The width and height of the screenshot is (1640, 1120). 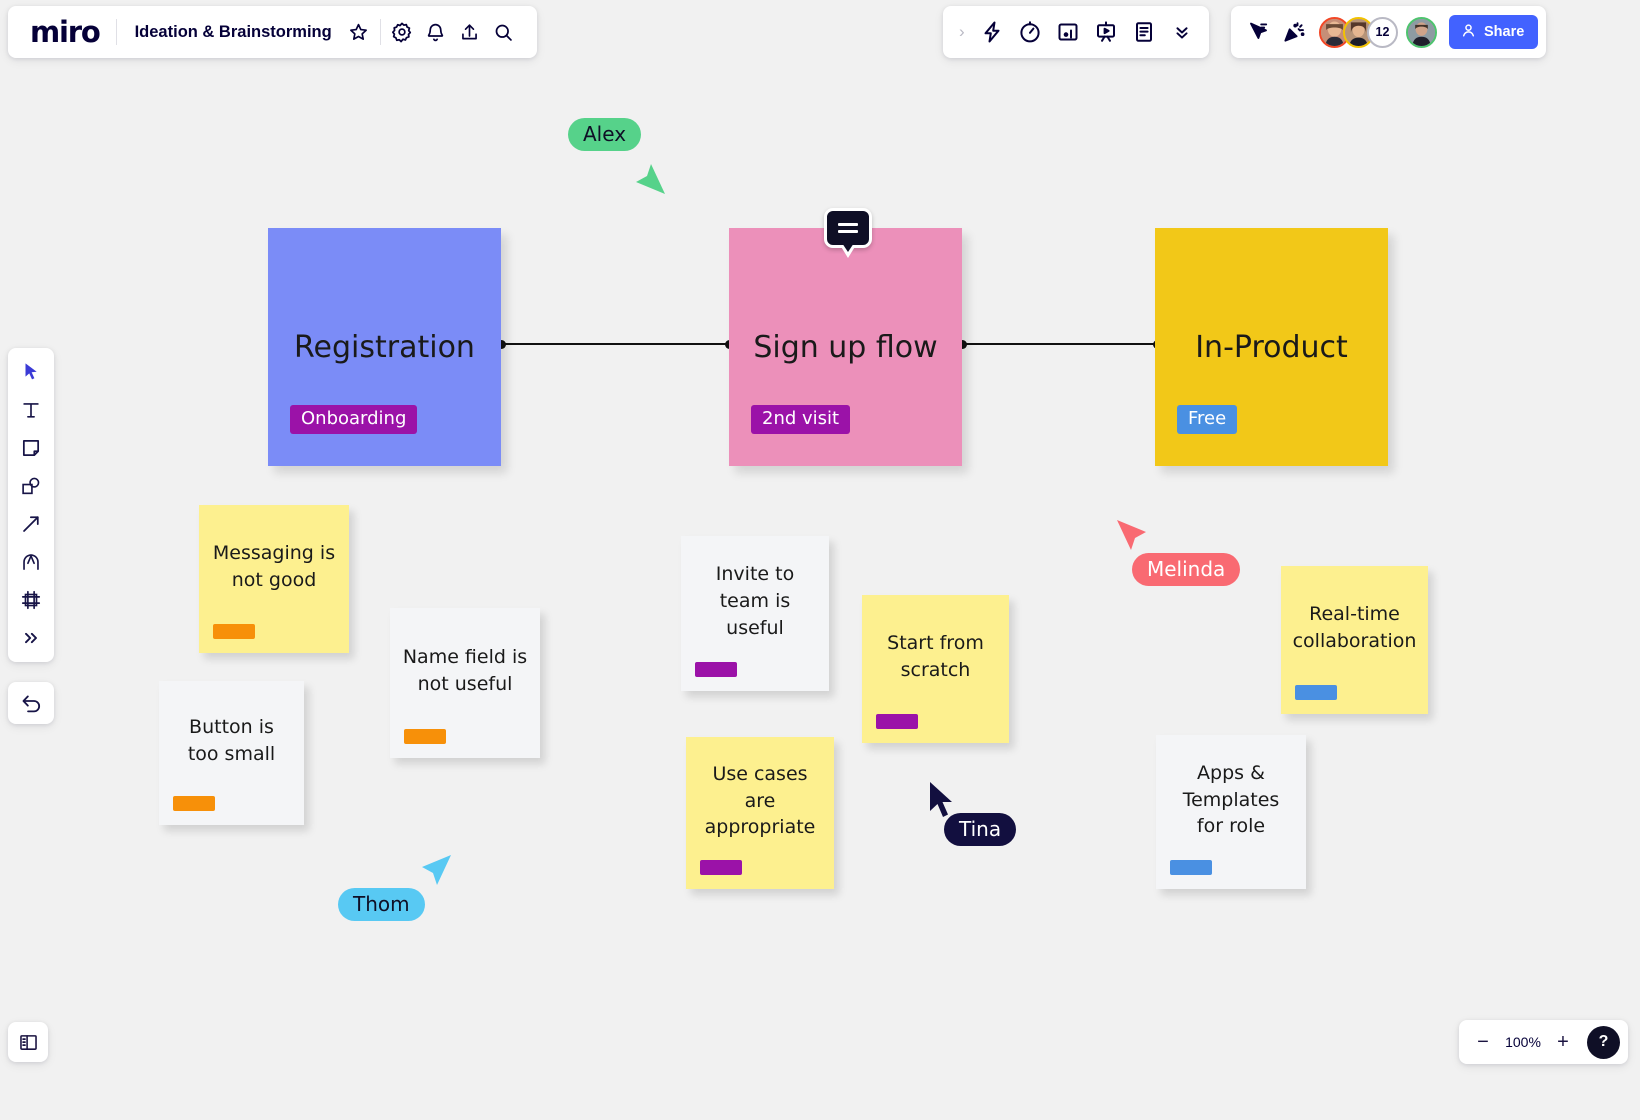 I want to click on left-toolbar, so click(x=31, y=505).